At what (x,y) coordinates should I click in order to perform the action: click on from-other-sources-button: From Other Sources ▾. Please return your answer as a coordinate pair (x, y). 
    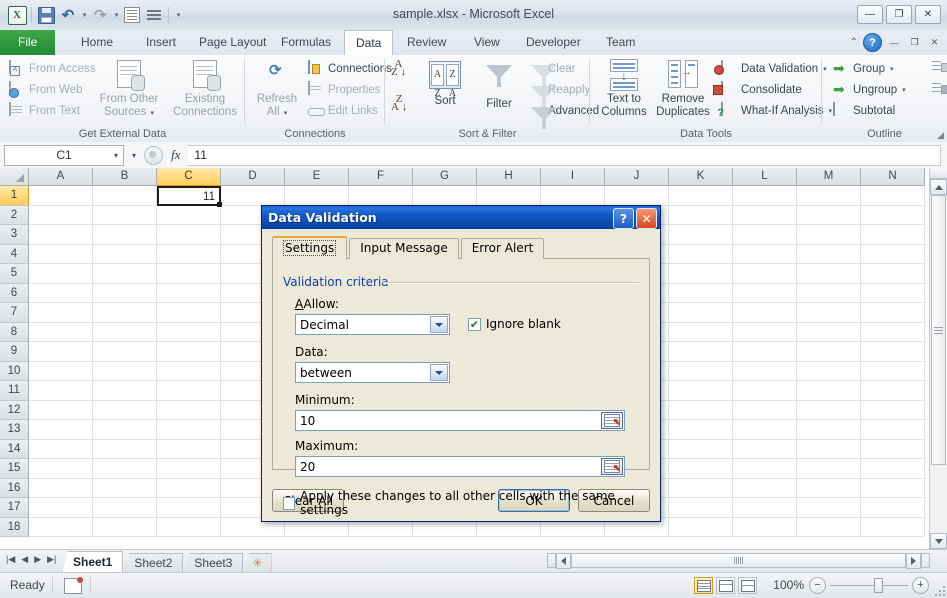
    Looking at the image, I should click on (129, 89).